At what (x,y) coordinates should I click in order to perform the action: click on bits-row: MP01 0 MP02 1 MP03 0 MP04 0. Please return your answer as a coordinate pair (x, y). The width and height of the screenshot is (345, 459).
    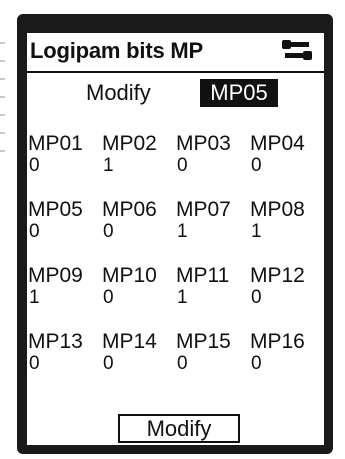
    Looking at the image, I should click on (176, 166).